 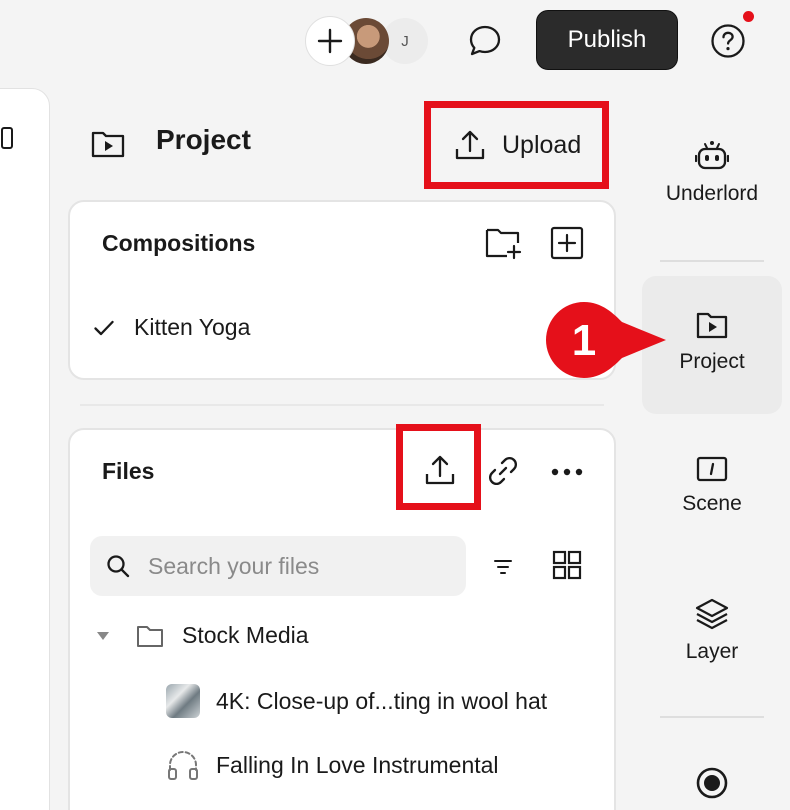 What do you see at coordinates (382, 700) in the screenshot?
I see `file-label: 4K: Close-up of...ting in wool hat` at bounding box center [382, 700].